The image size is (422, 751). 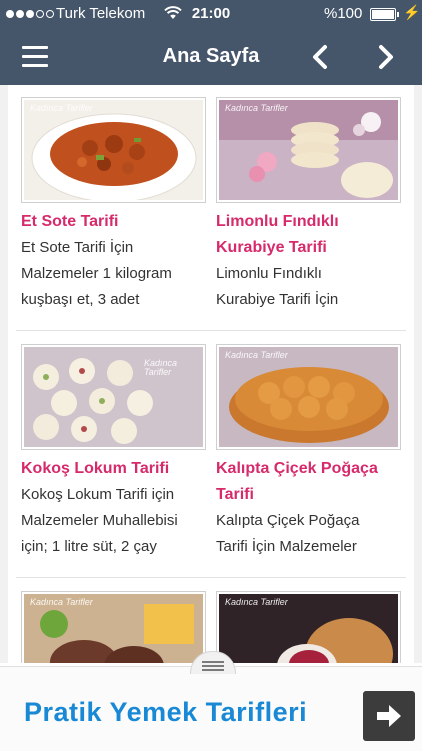 I want to click on recipe-excerpt-line: Malzemeler Muhallebisi, so click(x=99, y=520).